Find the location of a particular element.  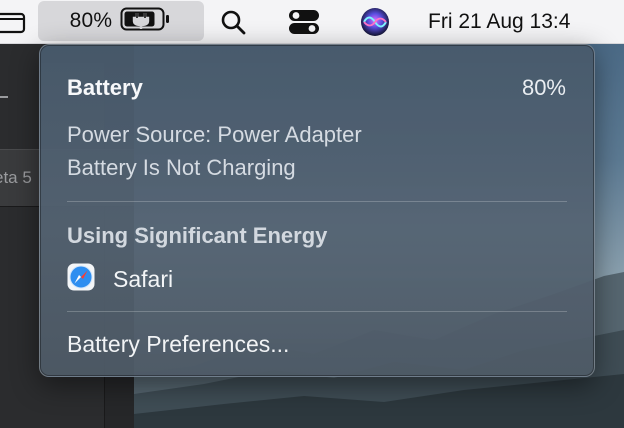

battery-charging-icon is located at coordinates (146, 21).